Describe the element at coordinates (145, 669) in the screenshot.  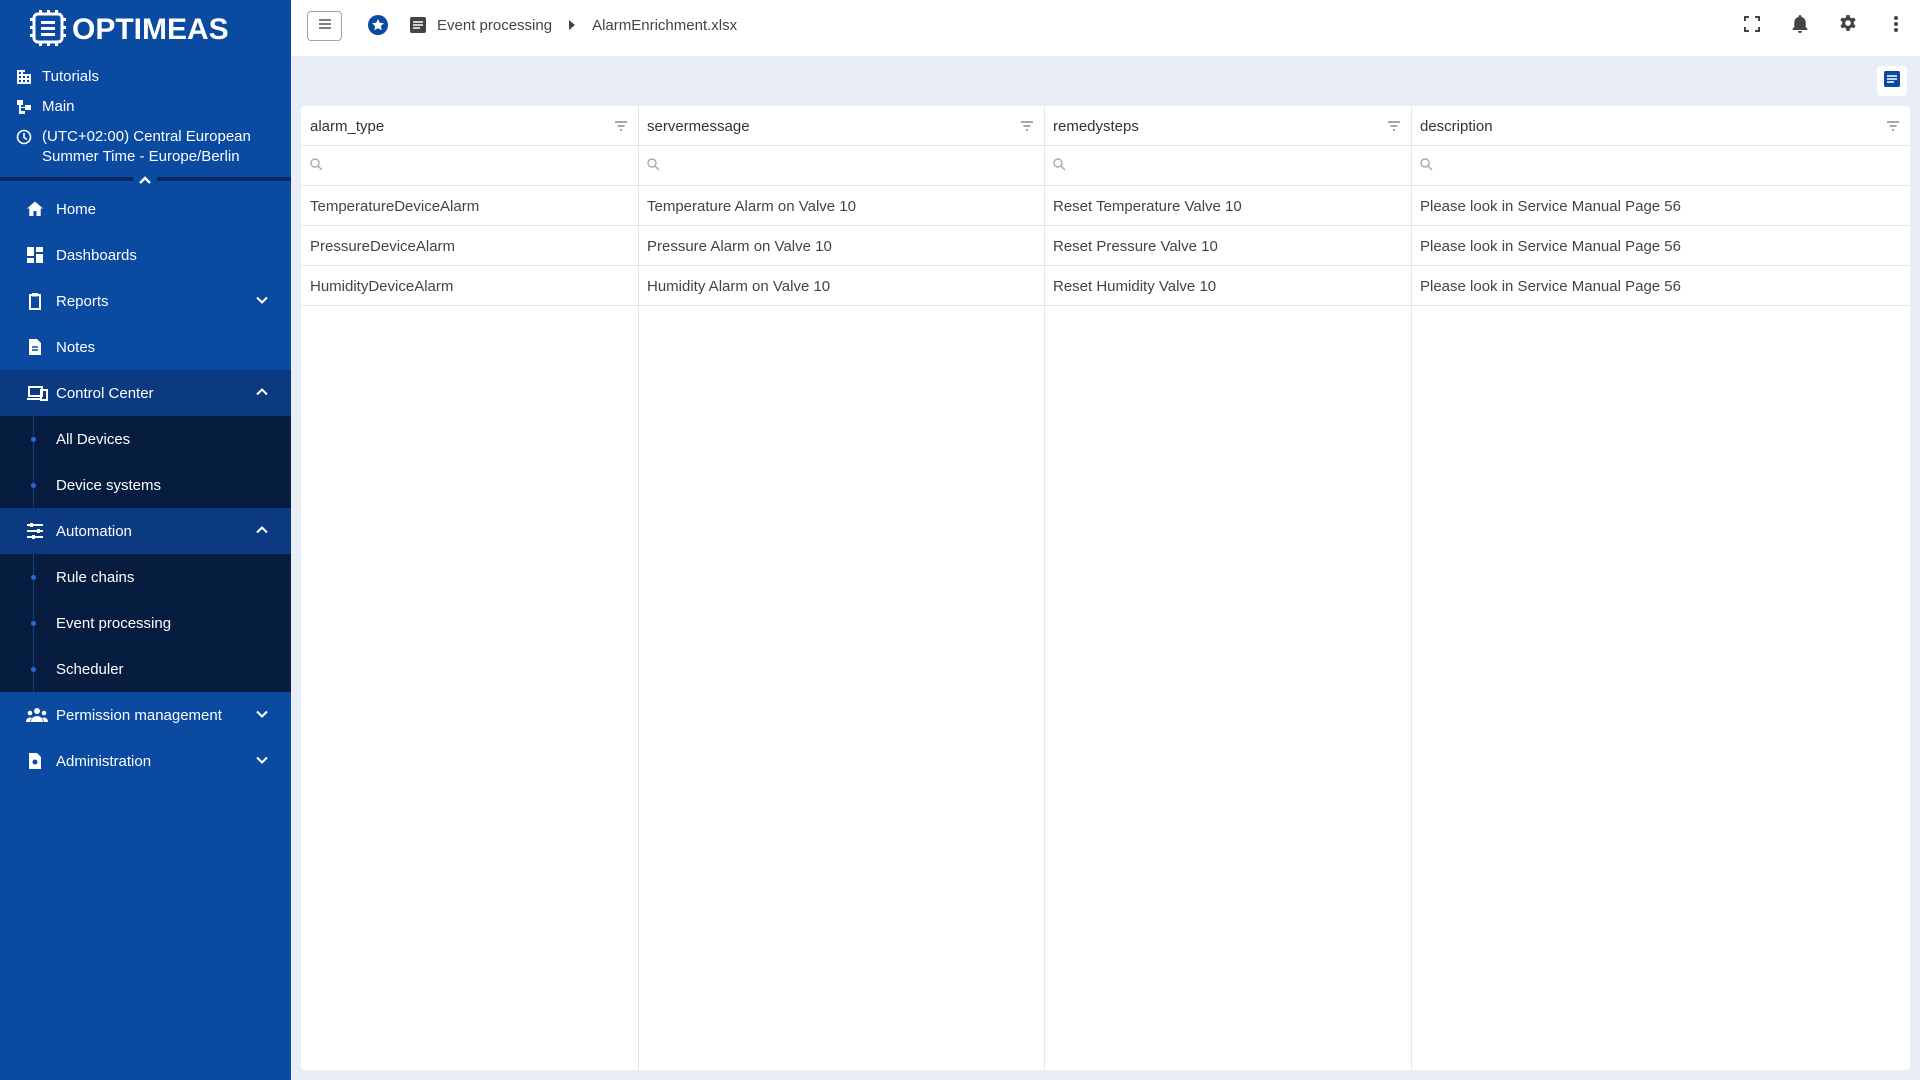
I see `sidebar-item-scheduler: Scheduler` at that location.